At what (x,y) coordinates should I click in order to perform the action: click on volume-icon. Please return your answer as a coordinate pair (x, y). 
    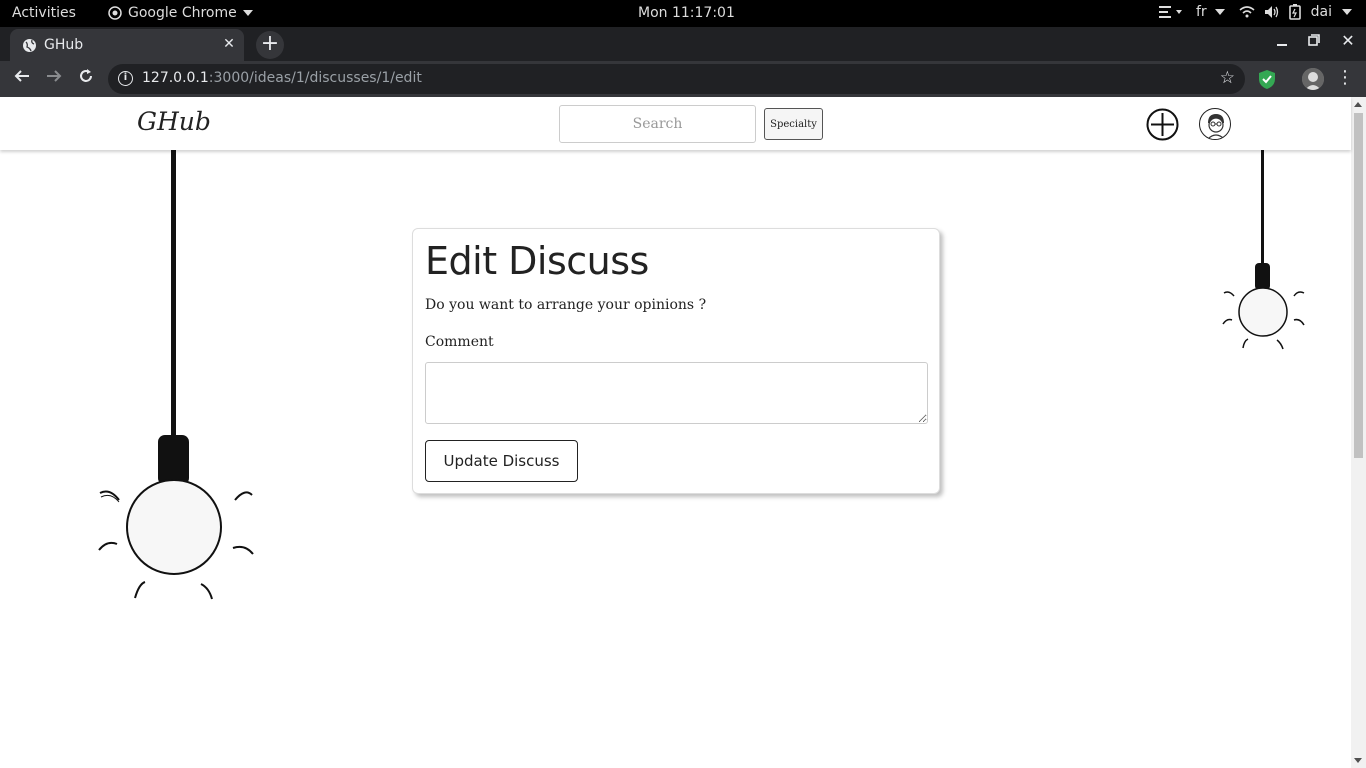
    Looking at the image, I should click on (1271, 12).